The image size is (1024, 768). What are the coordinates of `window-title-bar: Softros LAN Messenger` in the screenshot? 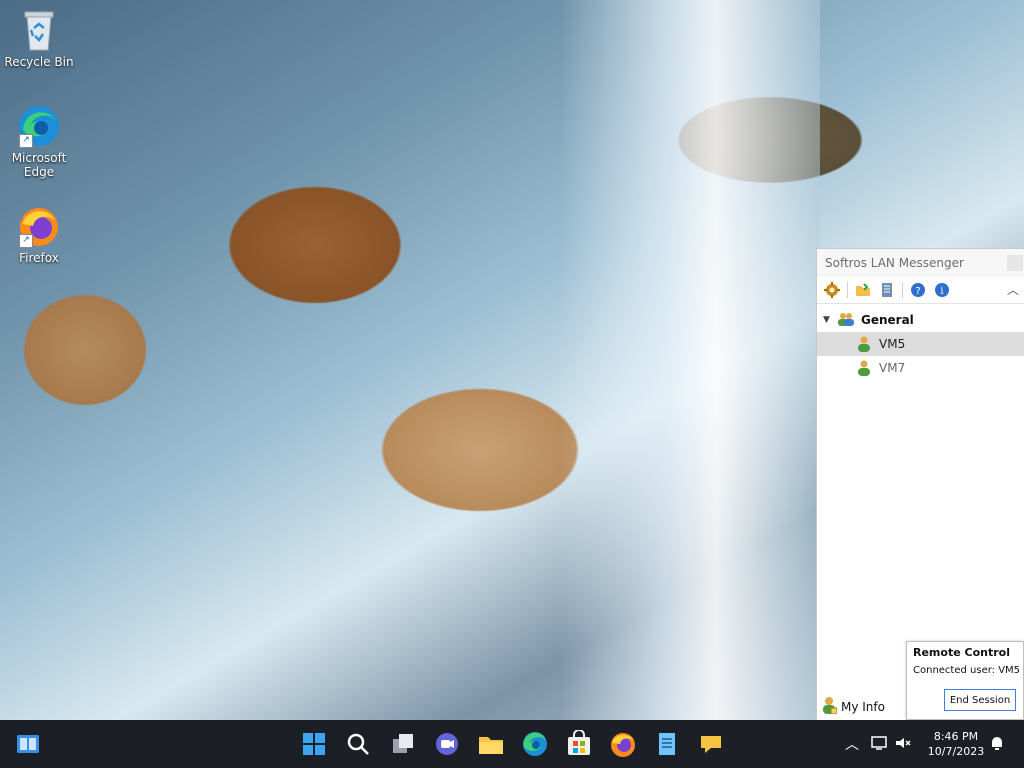 It's located at (920, 263).